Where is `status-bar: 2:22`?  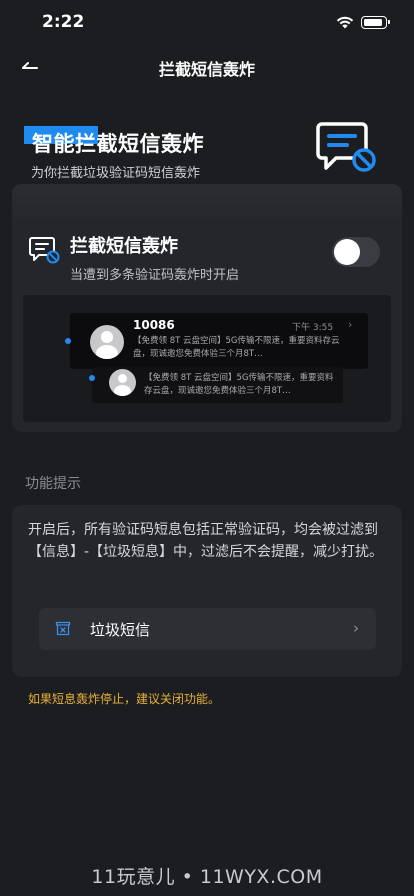
status-bar: 2:22 is located at coordinates (207, 23).